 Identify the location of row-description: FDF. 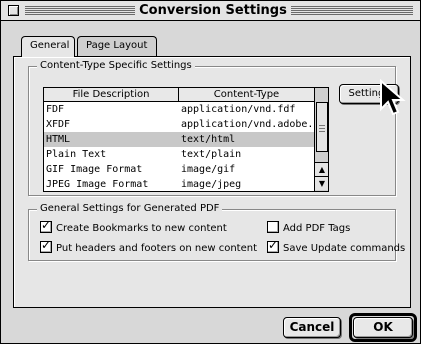
(55, 109).